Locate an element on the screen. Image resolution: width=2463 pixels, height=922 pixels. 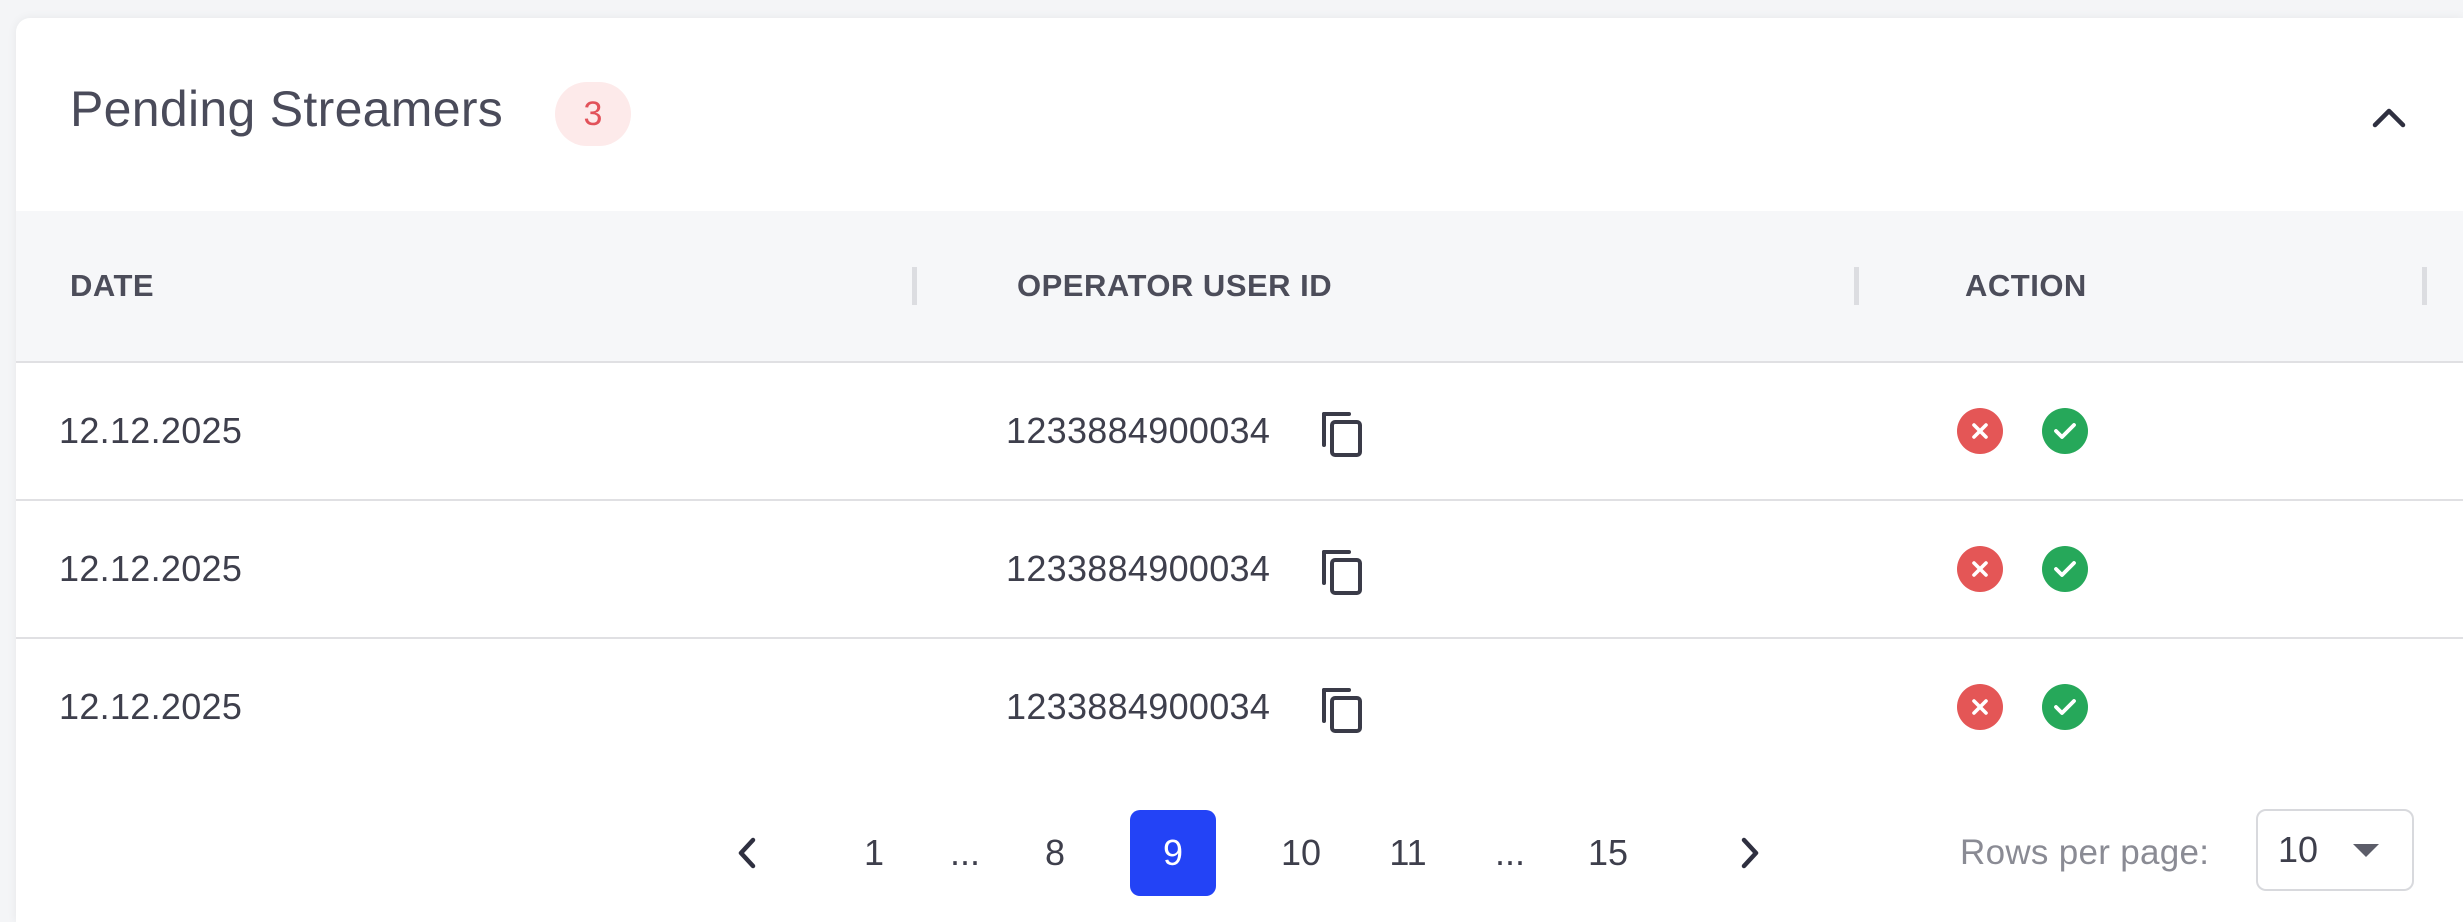
page-button-current: 9 is located at coordinates (1173, 853).